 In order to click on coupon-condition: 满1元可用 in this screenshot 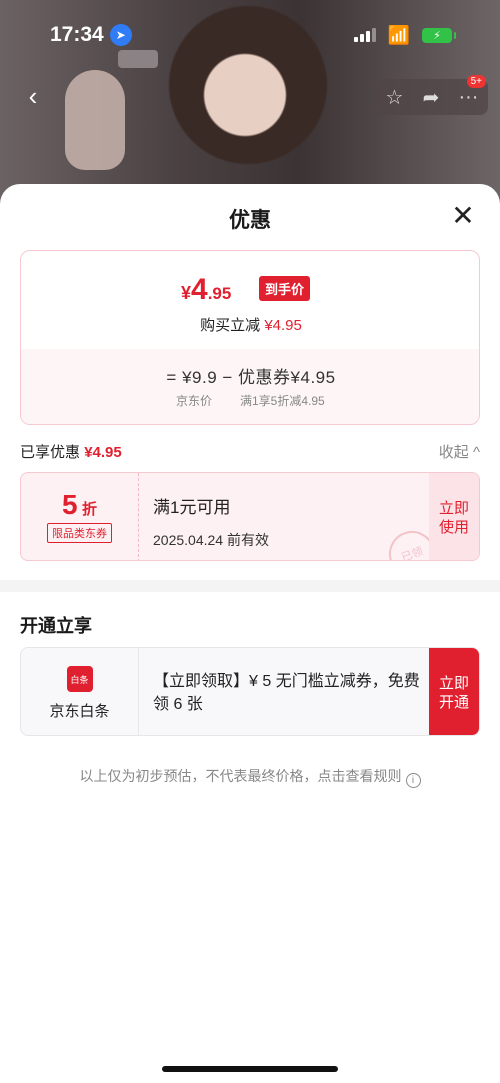, I will do `click(192, 507)`.